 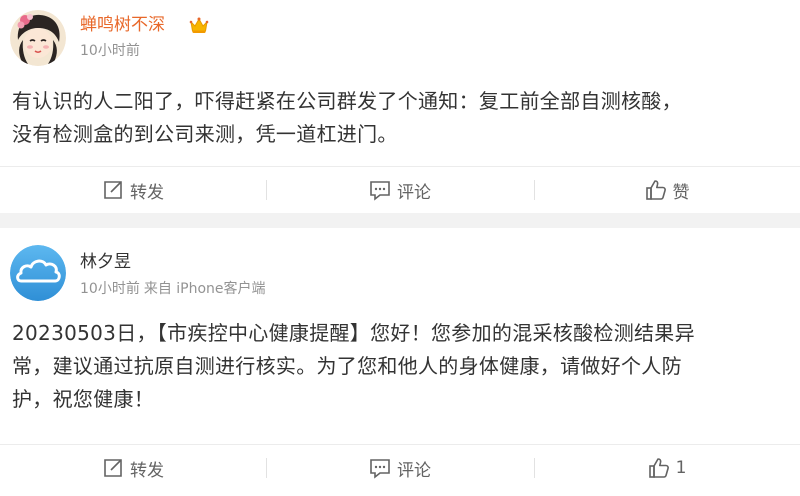 I want to click on action-bar: 转发 评论 1, so click(x=400, y=468).